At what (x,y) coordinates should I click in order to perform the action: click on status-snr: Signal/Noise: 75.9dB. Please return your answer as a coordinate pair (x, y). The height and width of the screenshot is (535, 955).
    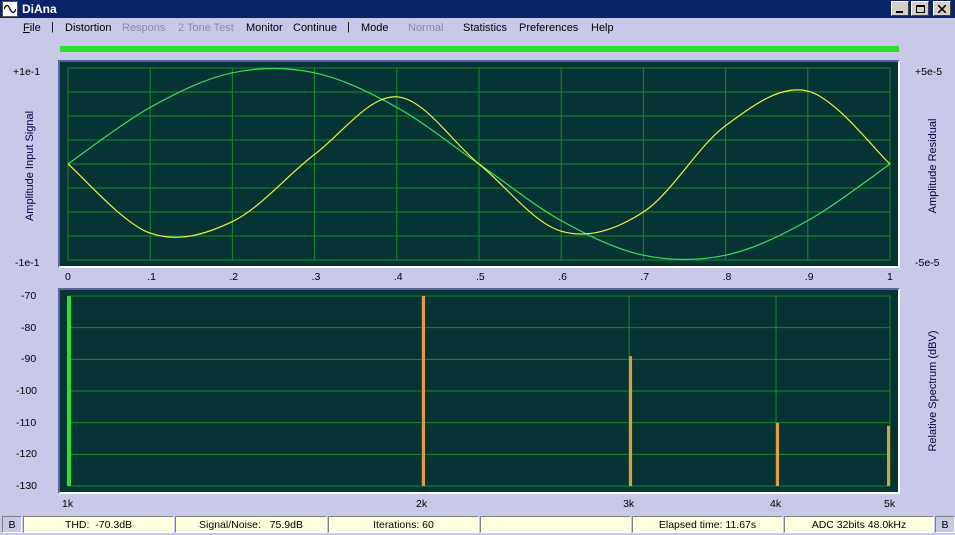
    Looking at the image, I should click on (251, 524).